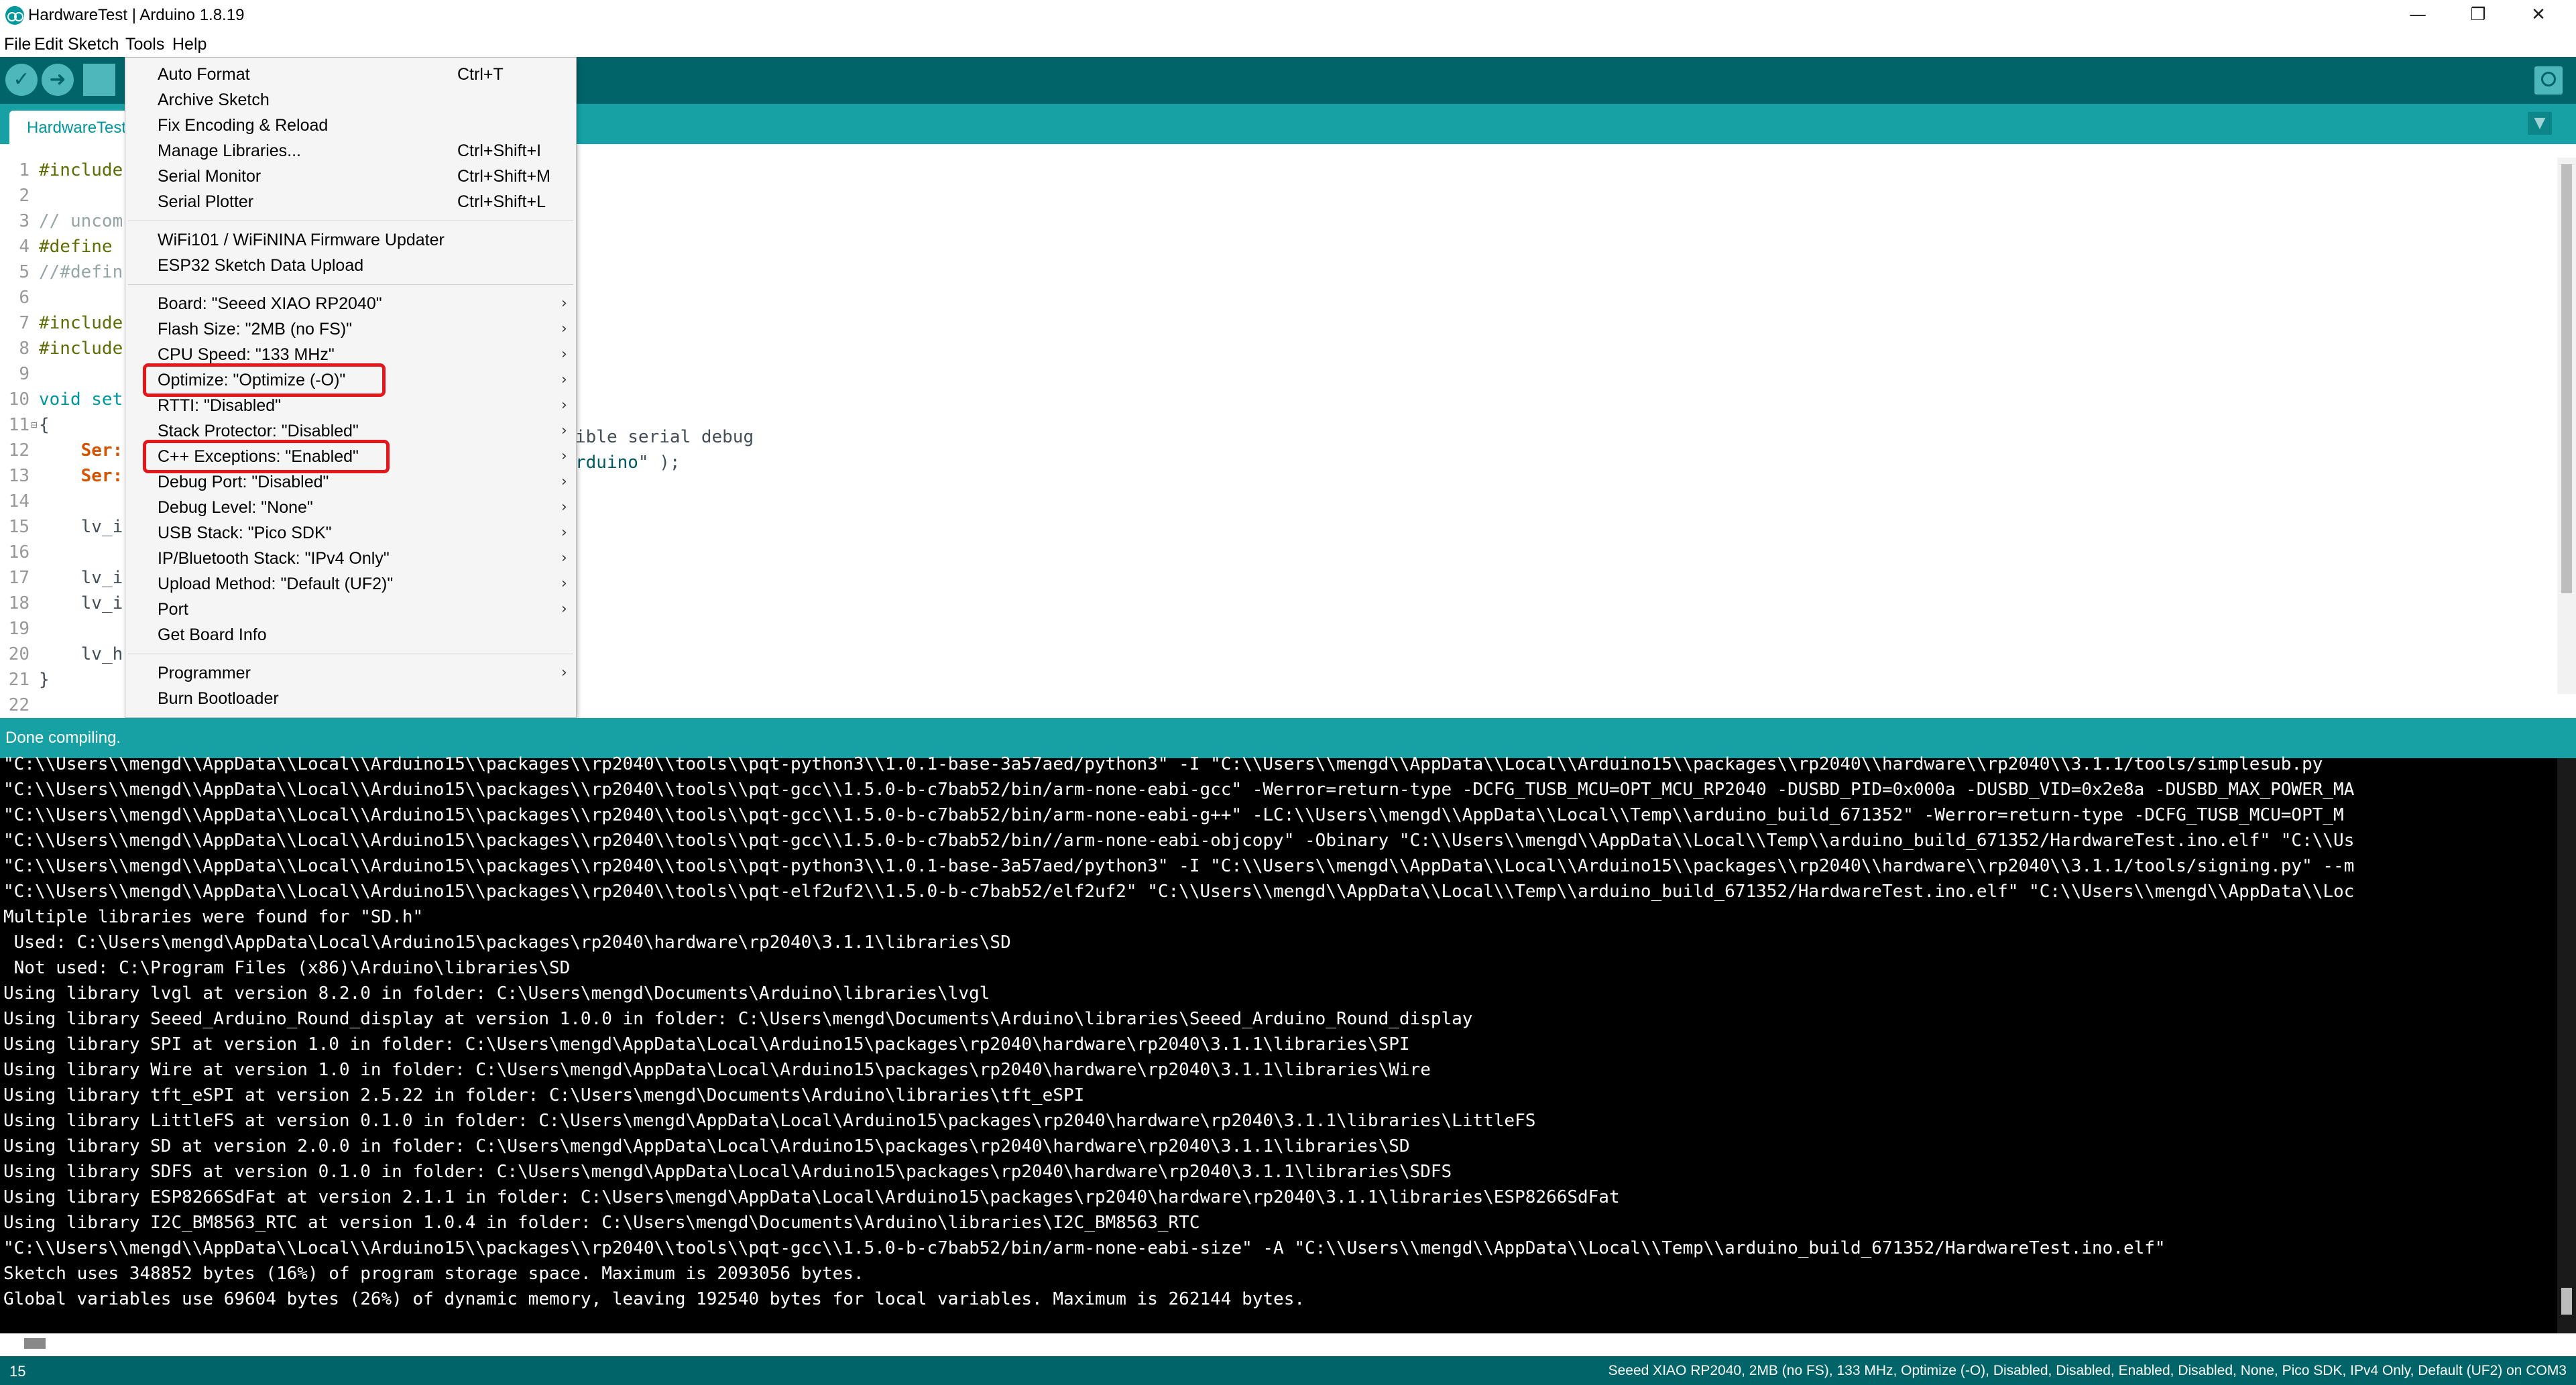  Describe the element at coordinates (99, 80) in the screenshot. I see `new-sketch-button` at that location.